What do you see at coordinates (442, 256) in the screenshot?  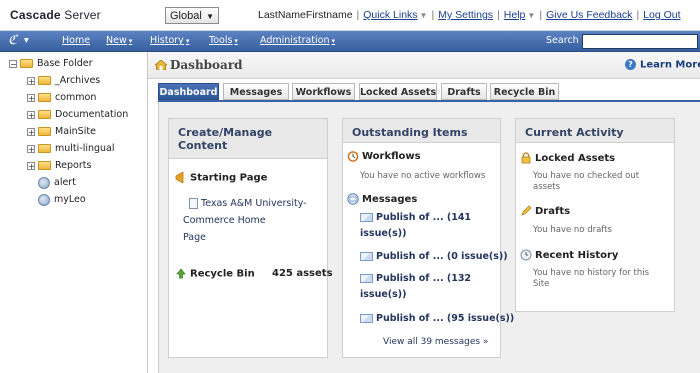 I see `message-line: Publish of ... (0 issue(s))` at bounding box center [442, 256].